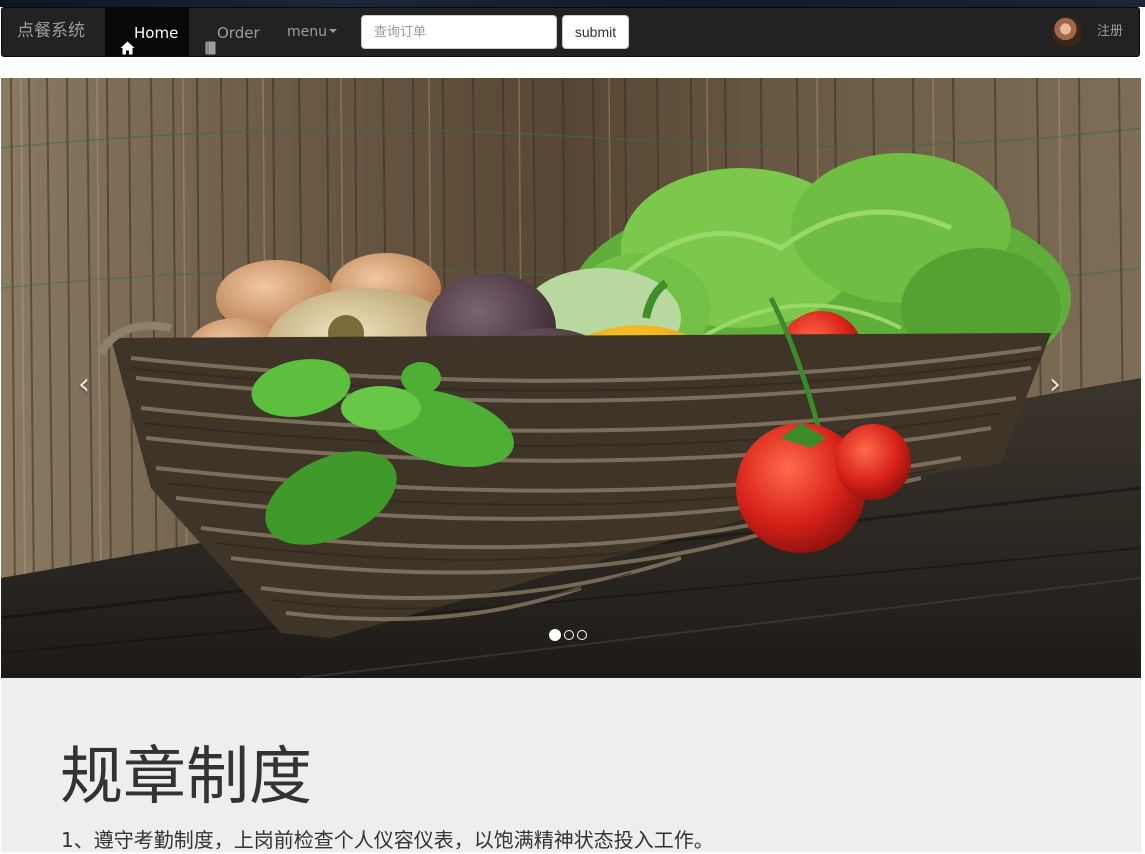 Image resolution: width=1145 pixels, height=854 pixels. Describe the element at coordinates (186, 776) in the screenshot. I see `jumbotron-title: 规章制度` at that location.